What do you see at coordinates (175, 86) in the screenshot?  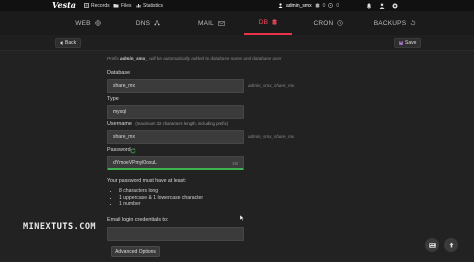 I see `database-input: share_mx` at bounding box center [175, 86].